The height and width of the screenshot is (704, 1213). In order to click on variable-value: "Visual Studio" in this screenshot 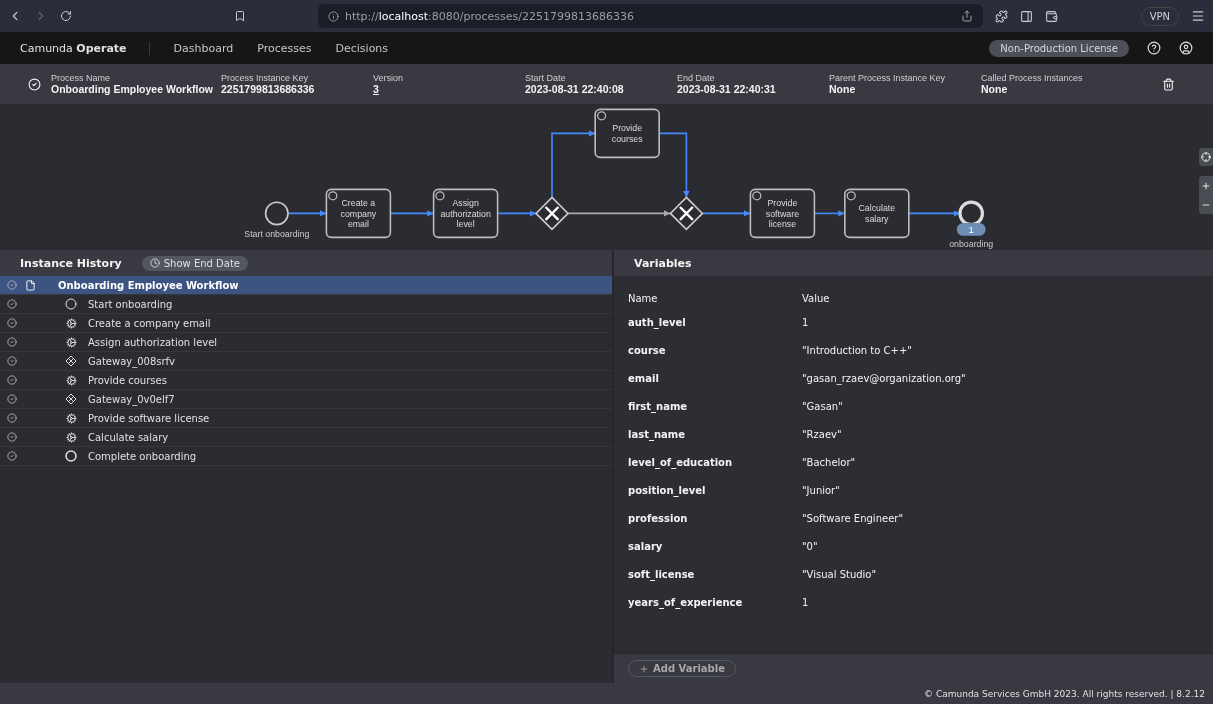, I will do `click(840, 574)`.